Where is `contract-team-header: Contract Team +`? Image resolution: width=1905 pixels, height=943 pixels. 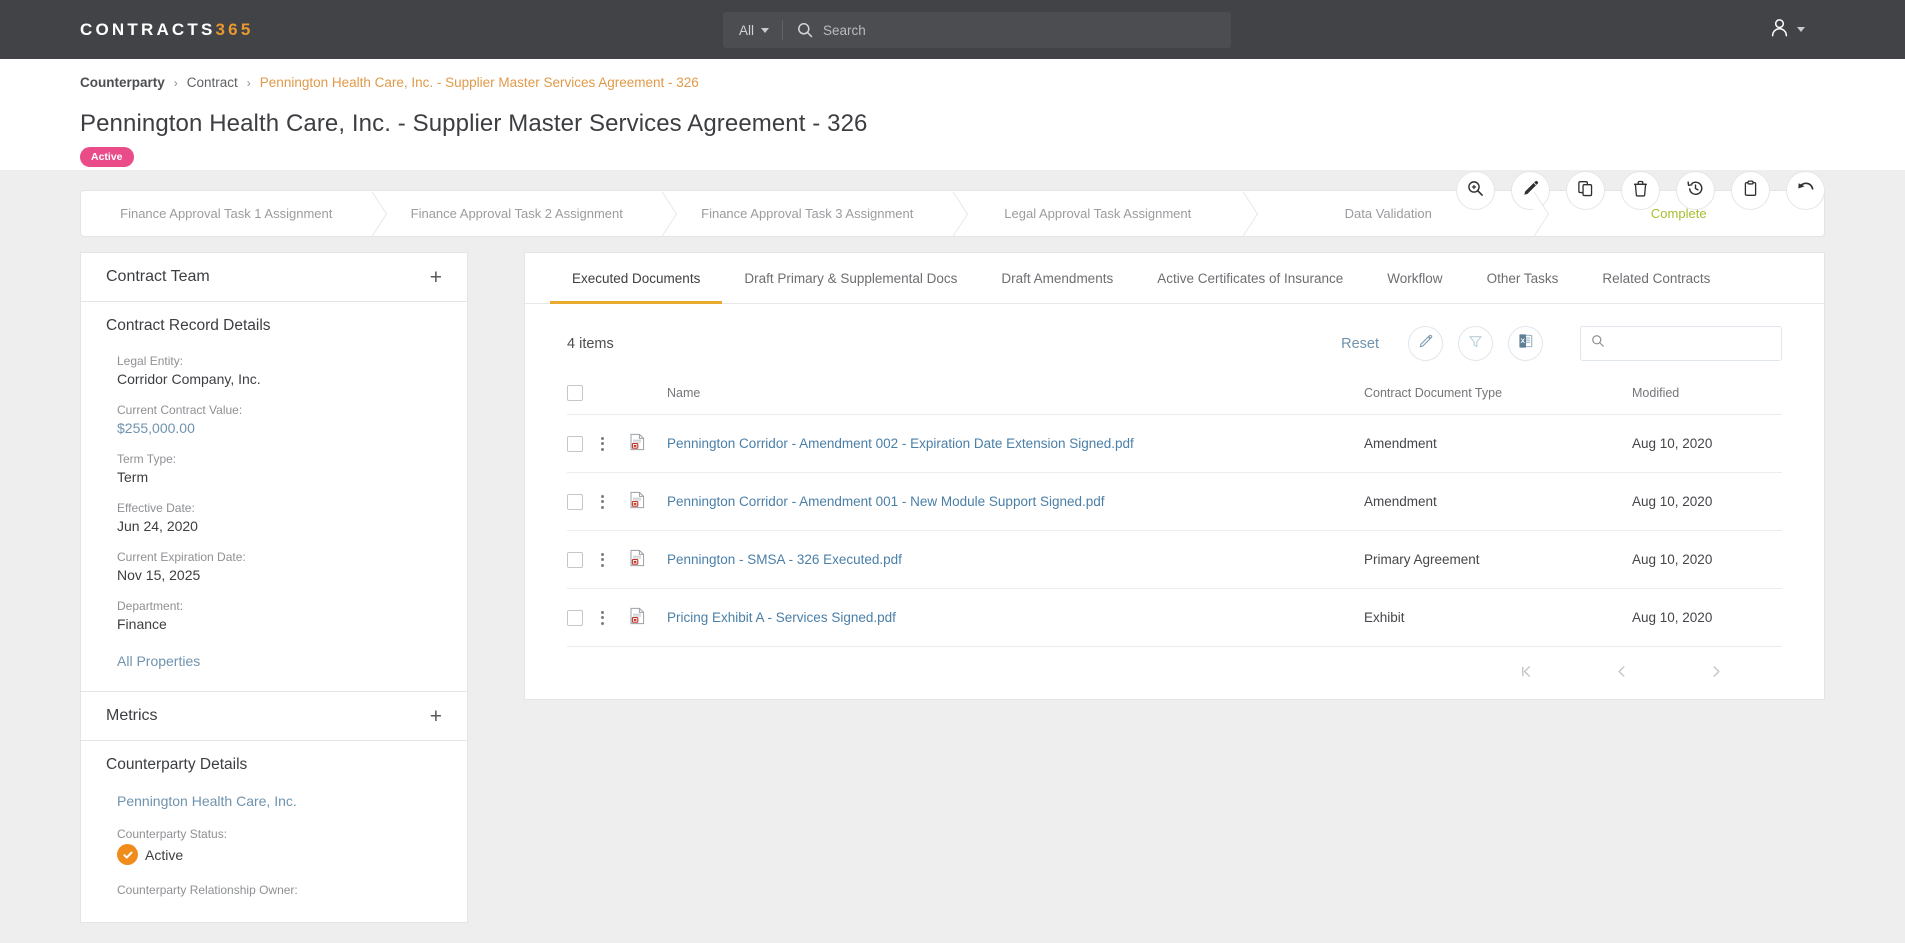
contract-team-header: Contract Team + is located at coordinates (274, 277).